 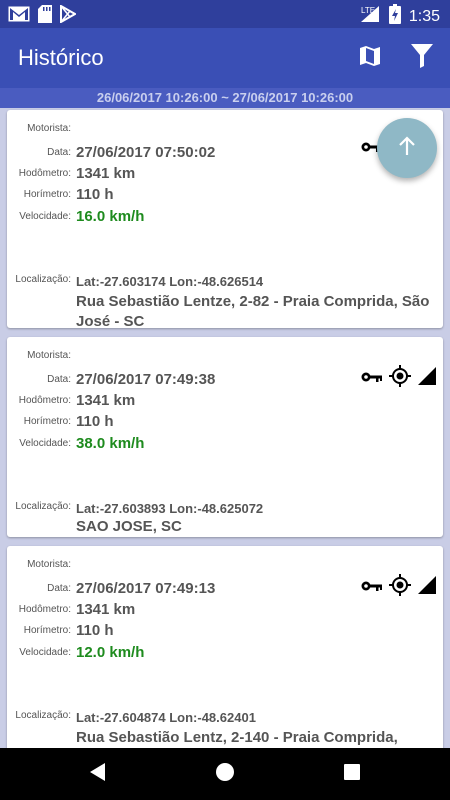 I want to click on recents-button, so click(x=352, y=774).